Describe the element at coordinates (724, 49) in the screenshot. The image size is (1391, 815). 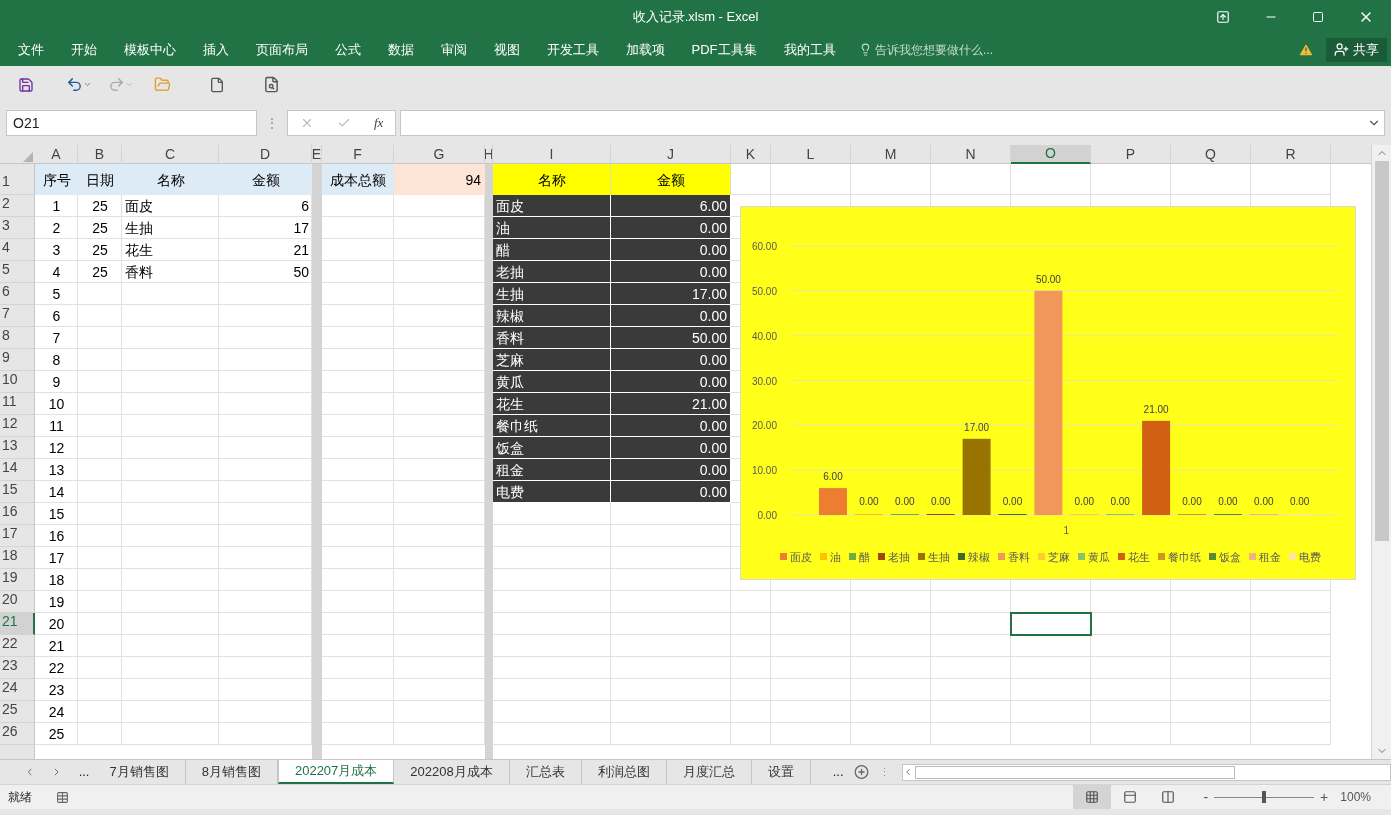
I see `ribbon-tab: PDF工具集` at that location.